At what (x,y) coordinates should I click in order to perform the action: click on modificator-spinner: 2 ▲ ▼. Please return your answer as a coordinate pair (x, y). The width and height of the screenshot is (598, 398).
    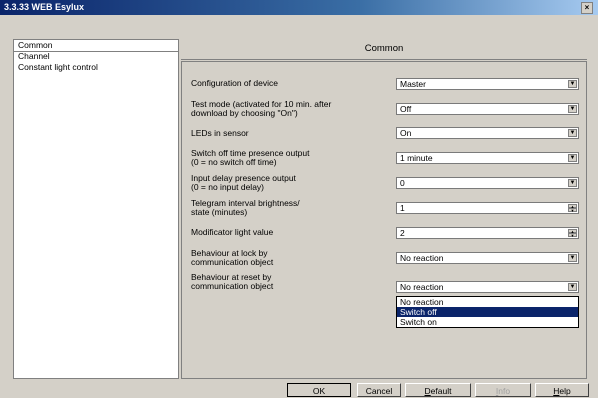
    Looking at the image, I should click on (487, 233).